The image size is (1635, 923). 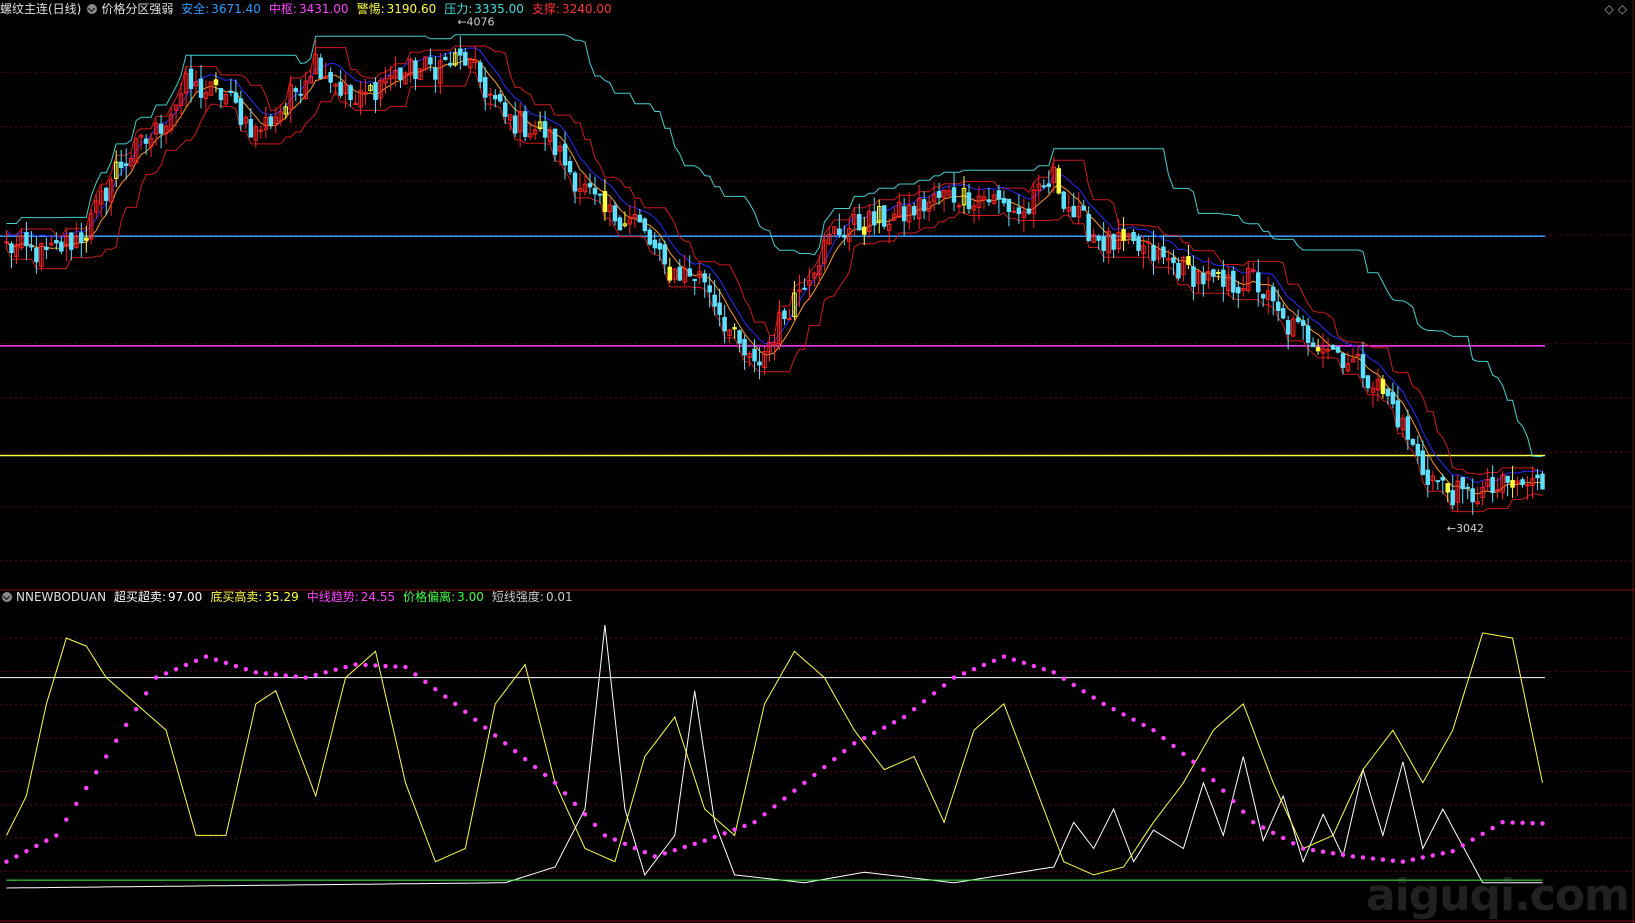 What do you see at coordinates (411, 9) in the screenshot?
I see `top-value-item-value: 3190.60` at bounding box center [411, 9].